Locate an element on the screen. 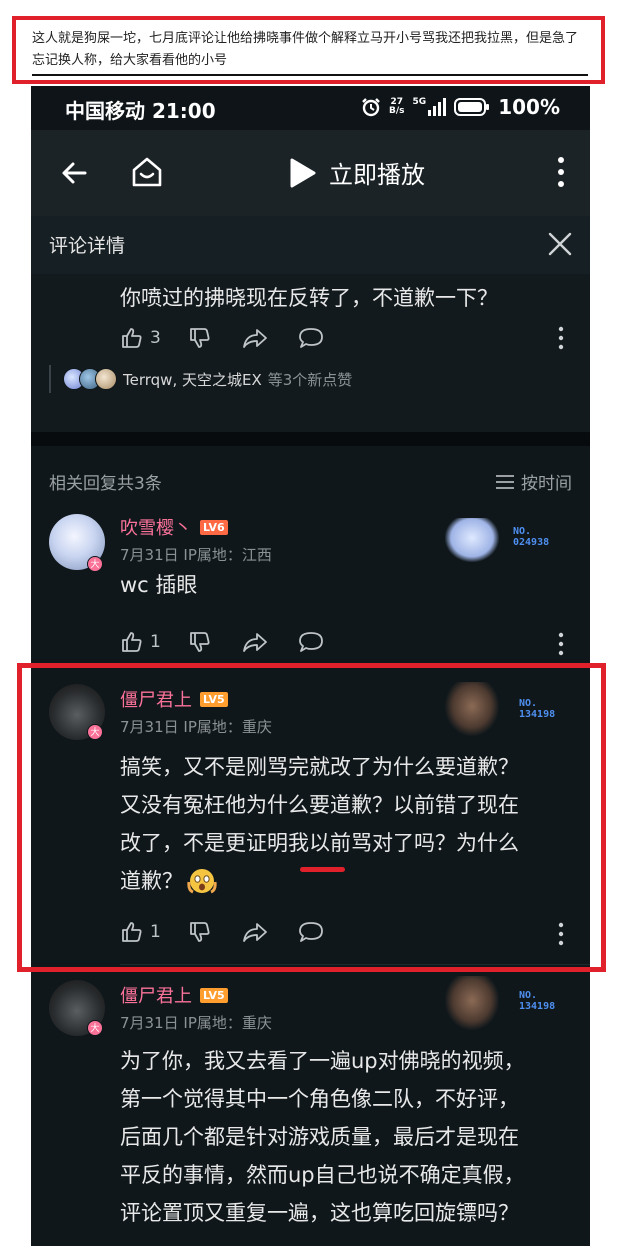 This screenshot has width=617, height=1249. reply-text-line: 平反的事情，然而up自己也说不确定真假， is located at coordinates (322, 1175).